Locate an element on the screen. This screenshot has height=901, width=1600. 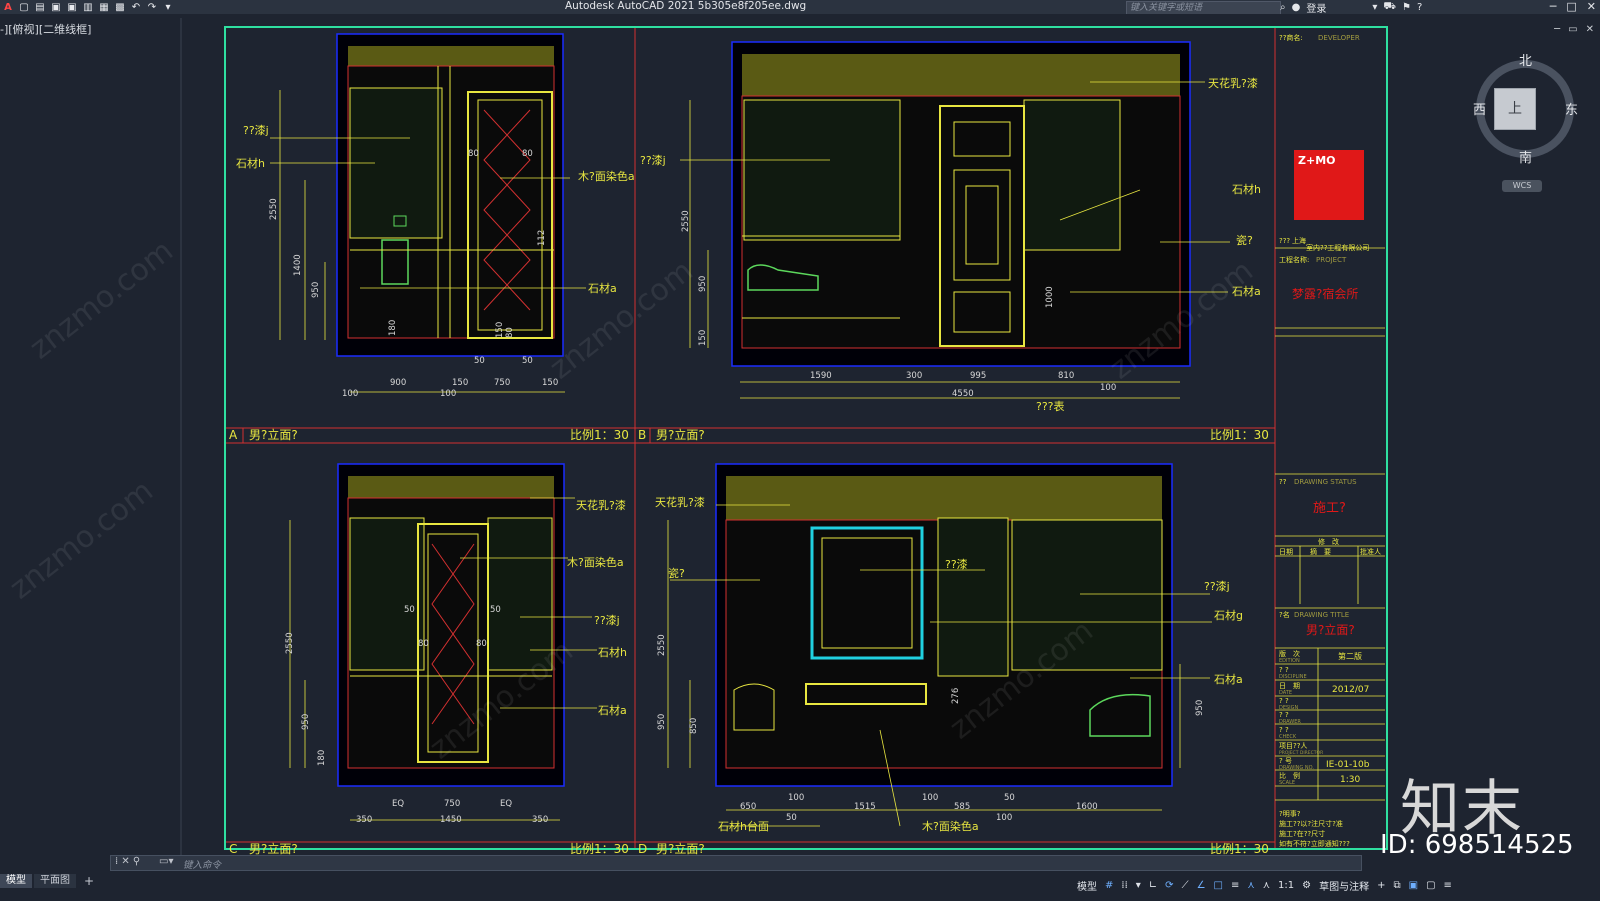
label-c-2: ??漆j is located at coordinates (607, 620).